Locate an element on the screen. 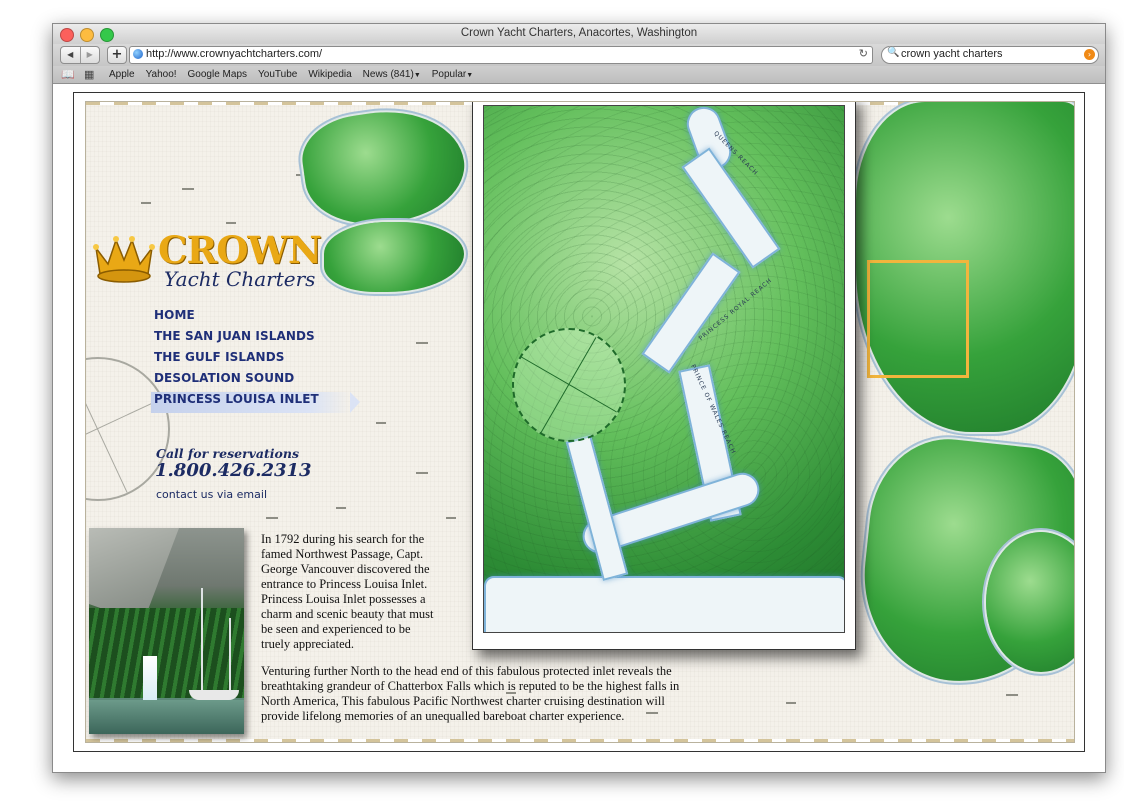  bookmark-news-label: News (841) is located at coordinates (388, 74).